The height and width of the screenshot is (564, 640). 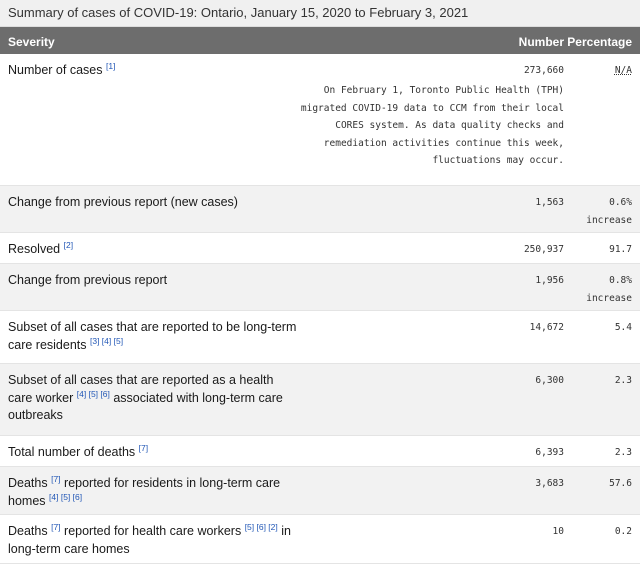 I want to click on cell-number: 1,563, so click(x=549, y=202).